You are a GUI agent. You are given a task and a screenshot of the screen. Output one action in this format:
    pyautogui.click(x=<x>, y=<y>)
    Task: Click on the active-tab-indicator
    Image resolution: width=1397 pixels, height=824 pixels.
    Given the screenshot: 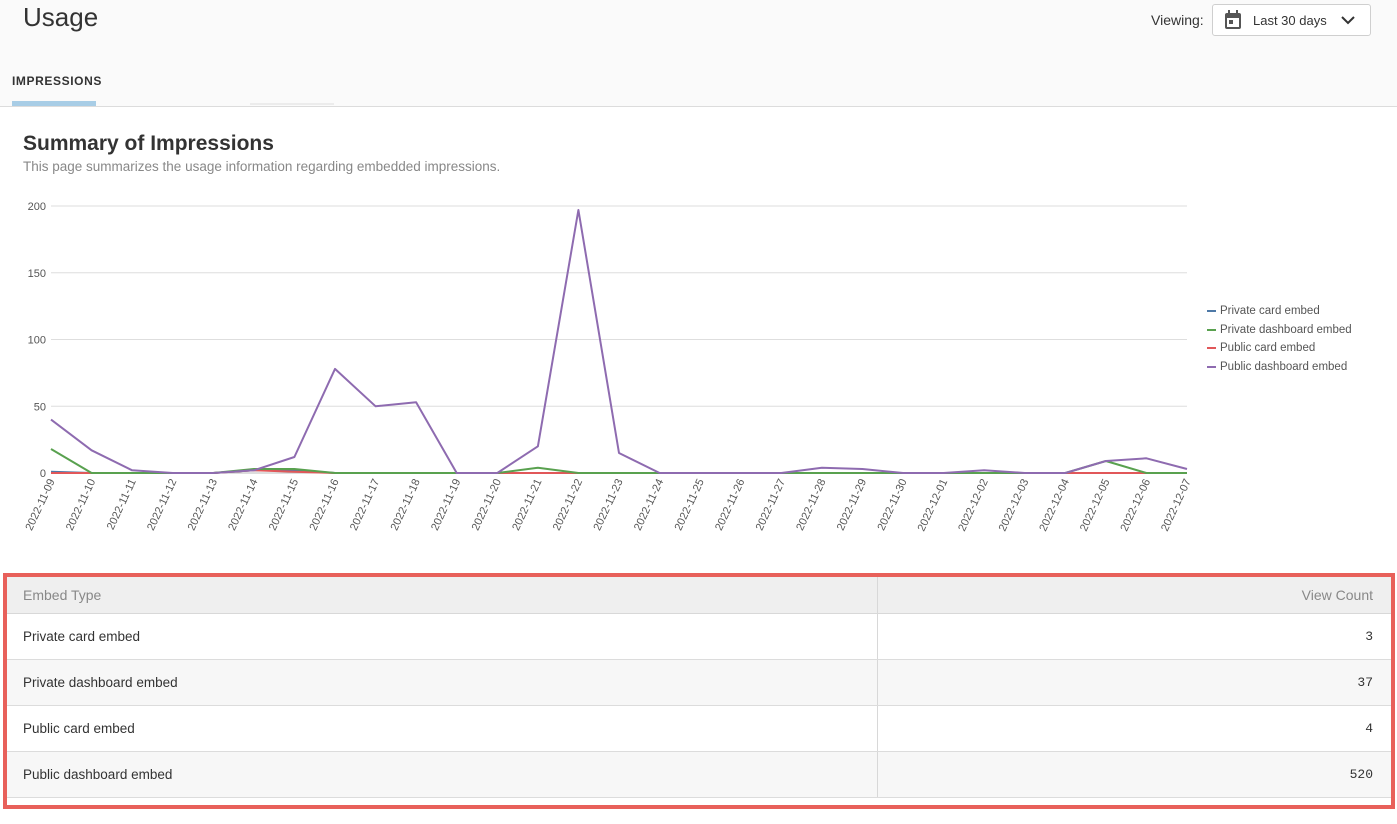 What is the action you would take?
    pyautogui.click(x=54, y=103)
    